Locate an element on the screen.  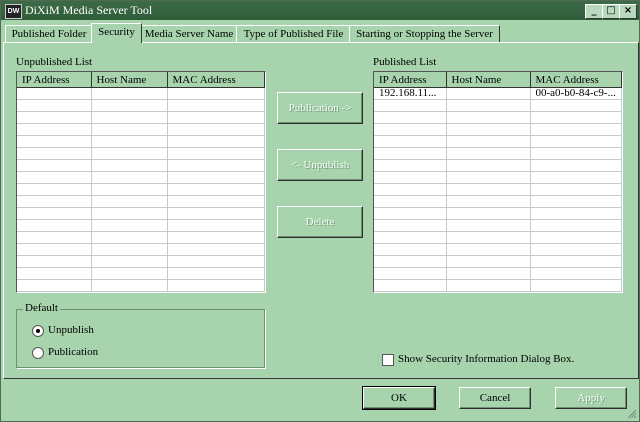
tab-starting-stopping-server: Starting or Stopping the Server is located at coordinates (424, 33).